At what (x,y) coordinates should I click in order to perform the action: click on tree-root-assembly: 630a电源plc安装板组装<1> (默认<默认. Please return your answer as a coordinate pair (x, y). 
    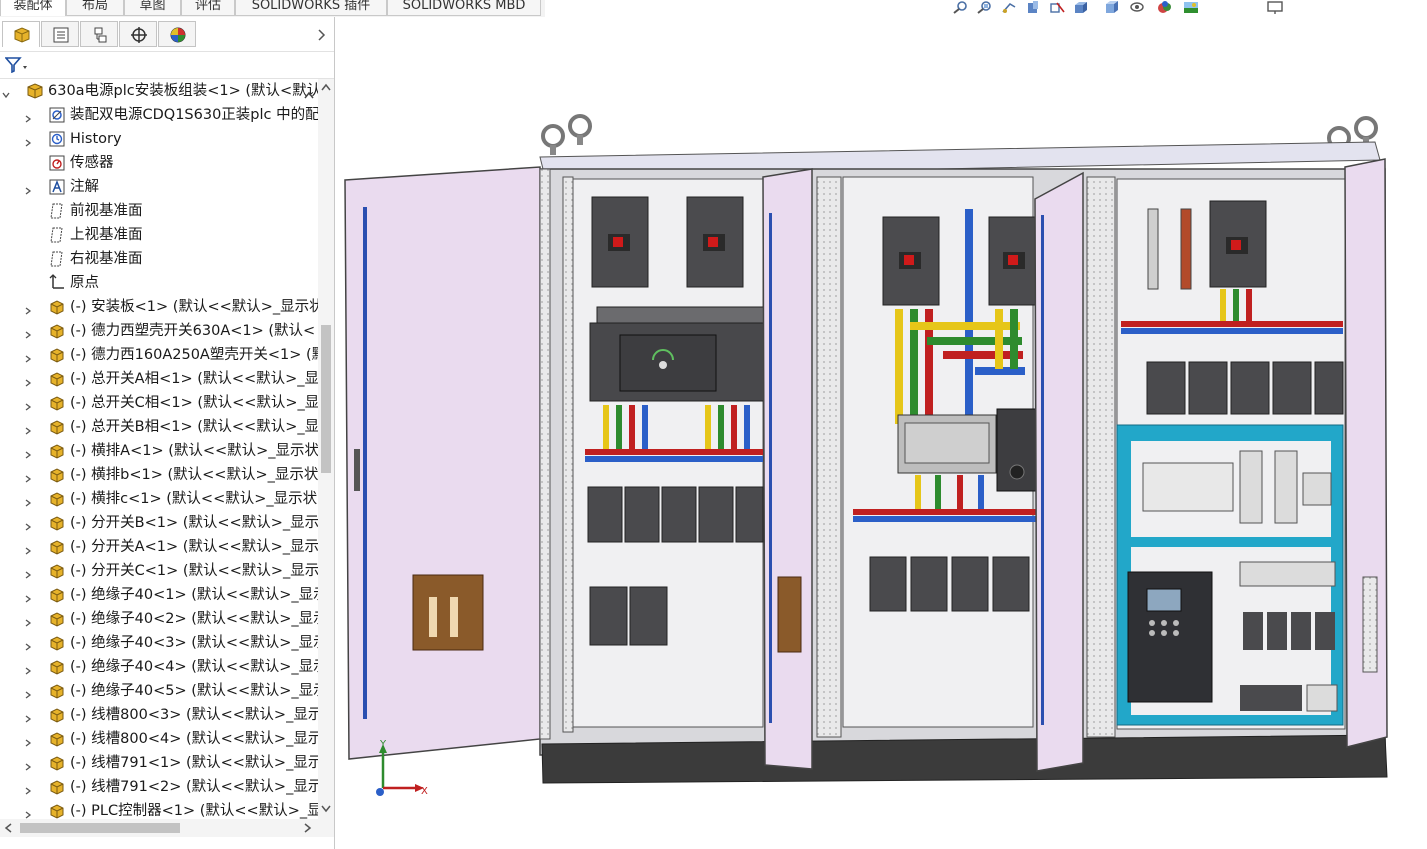
    Looking at the image, I should click on (159, 91).